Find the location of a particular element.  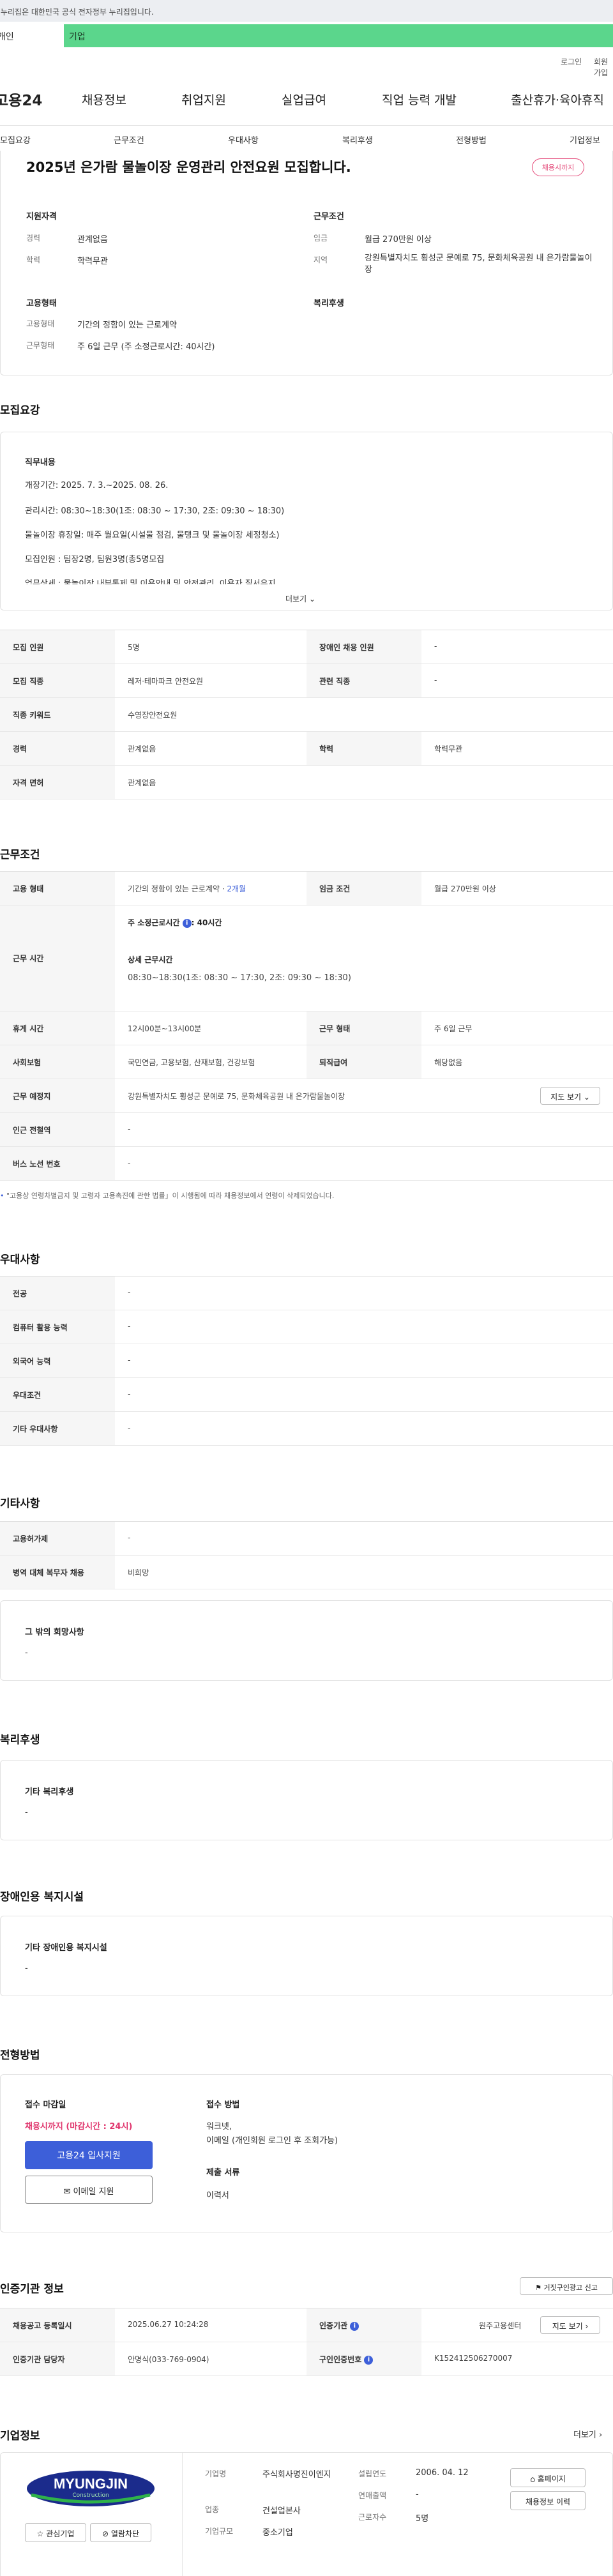

docs-value: 이력서 is located at coordinates (218, 2196).